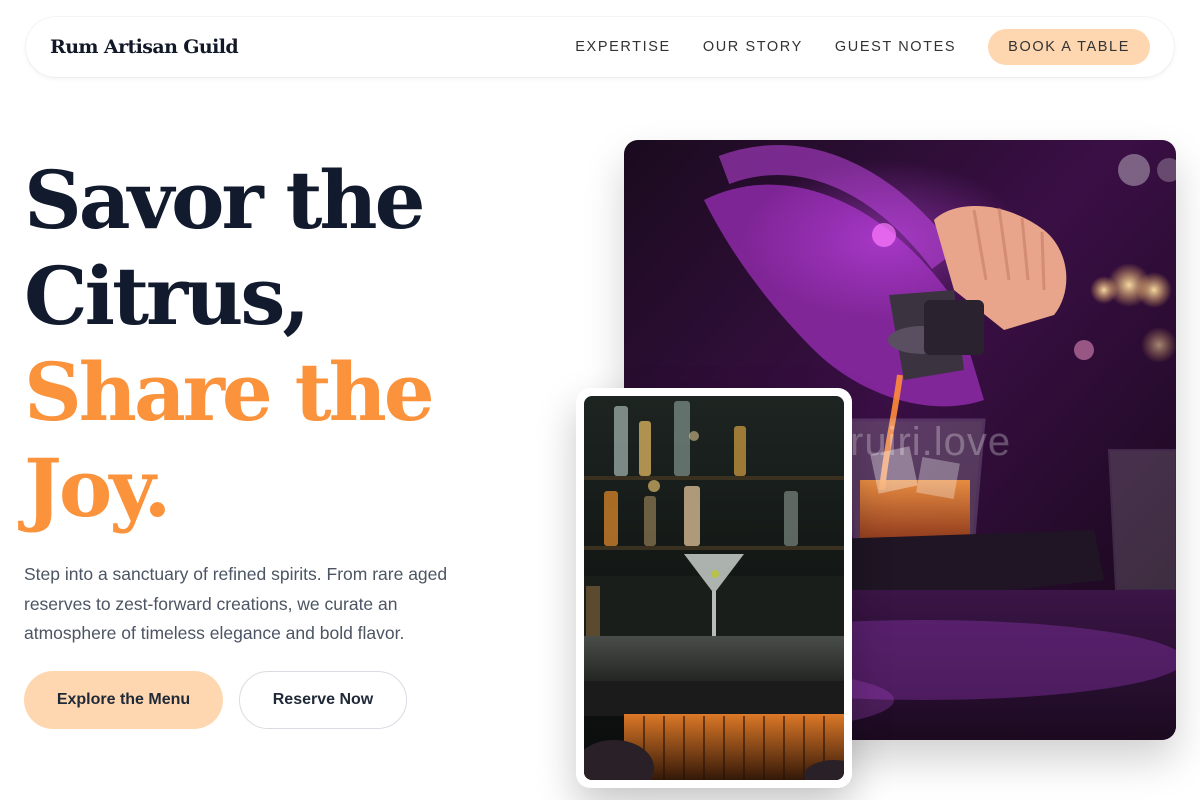  What do you see at coordinates (623, 47) in the screenshot?
I see `nav-link-expertise: EXPERTISE` at bounding box center [623, 47].